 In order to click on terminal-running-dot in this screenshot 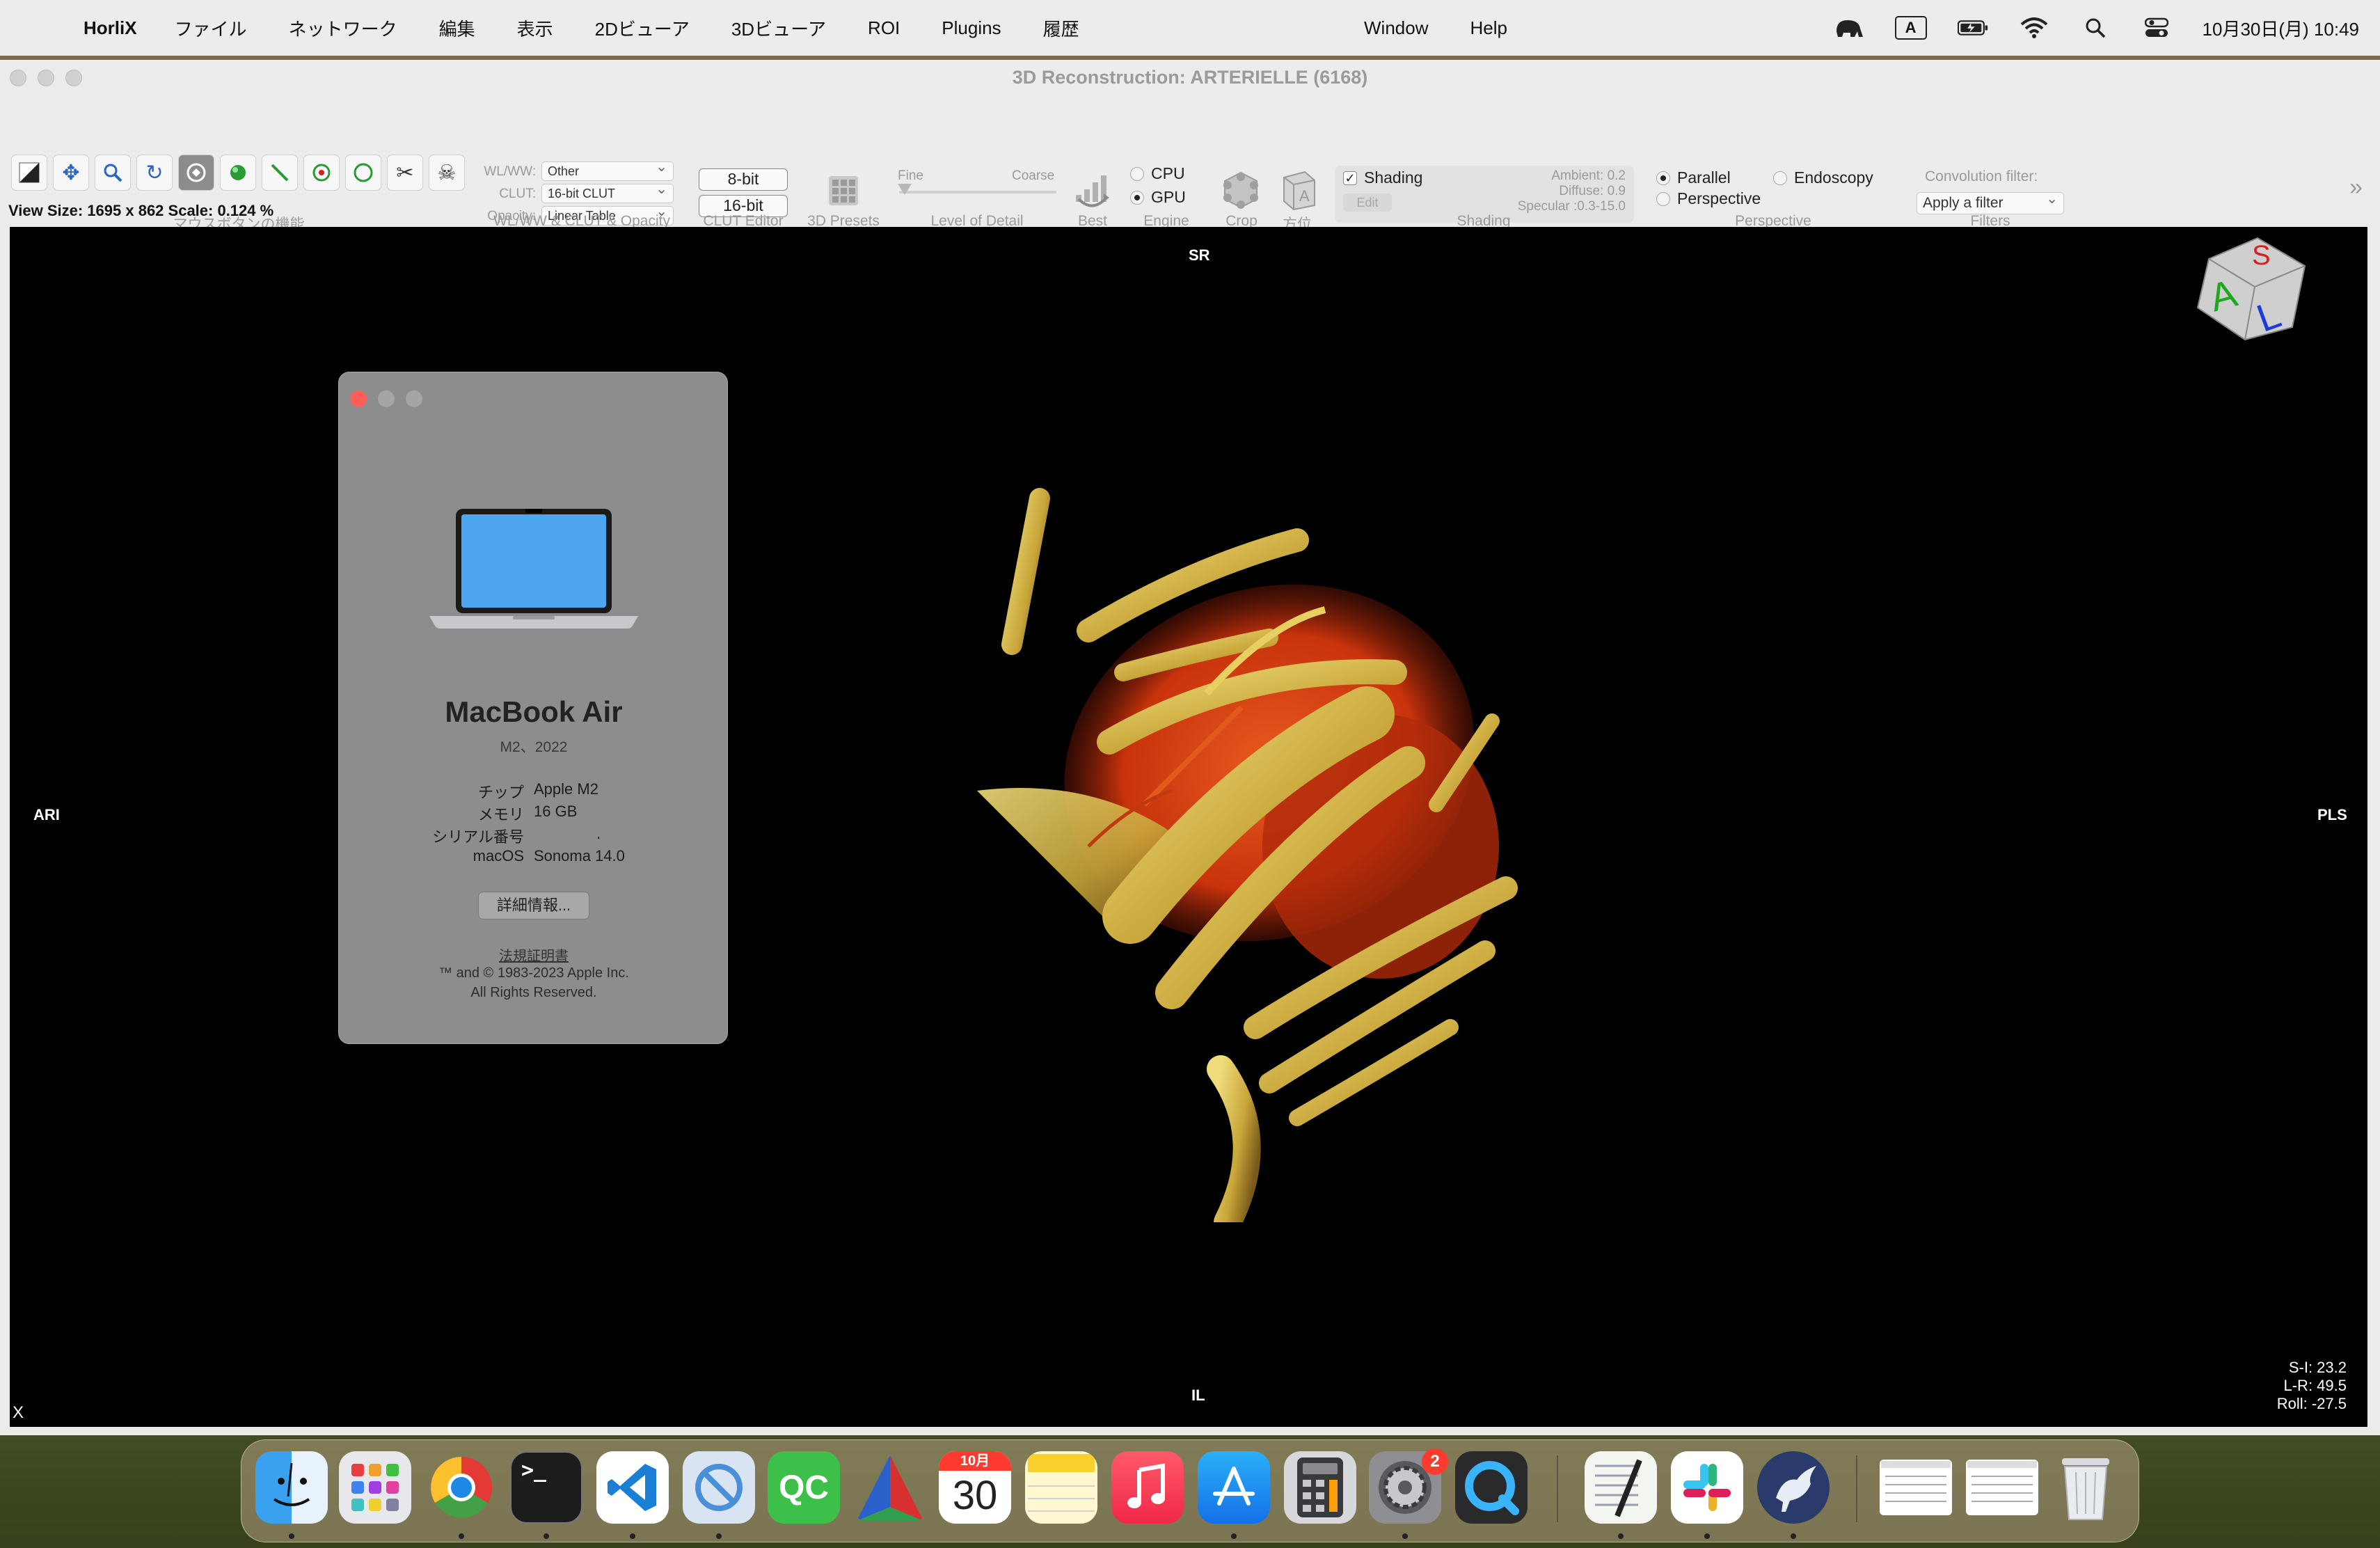, I will do `click(546, 1536)`.